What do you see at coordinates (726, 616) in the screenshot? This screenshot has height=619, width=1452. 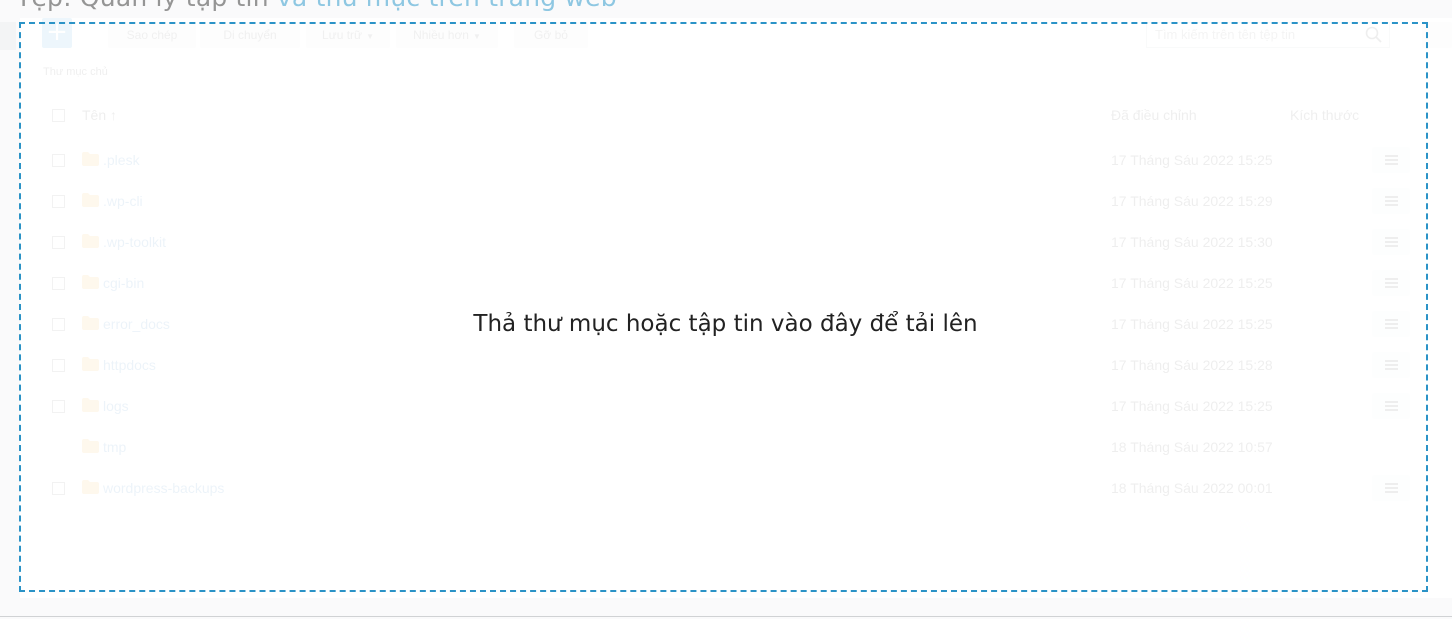 I see `divider` at bounding box center [726, 616].